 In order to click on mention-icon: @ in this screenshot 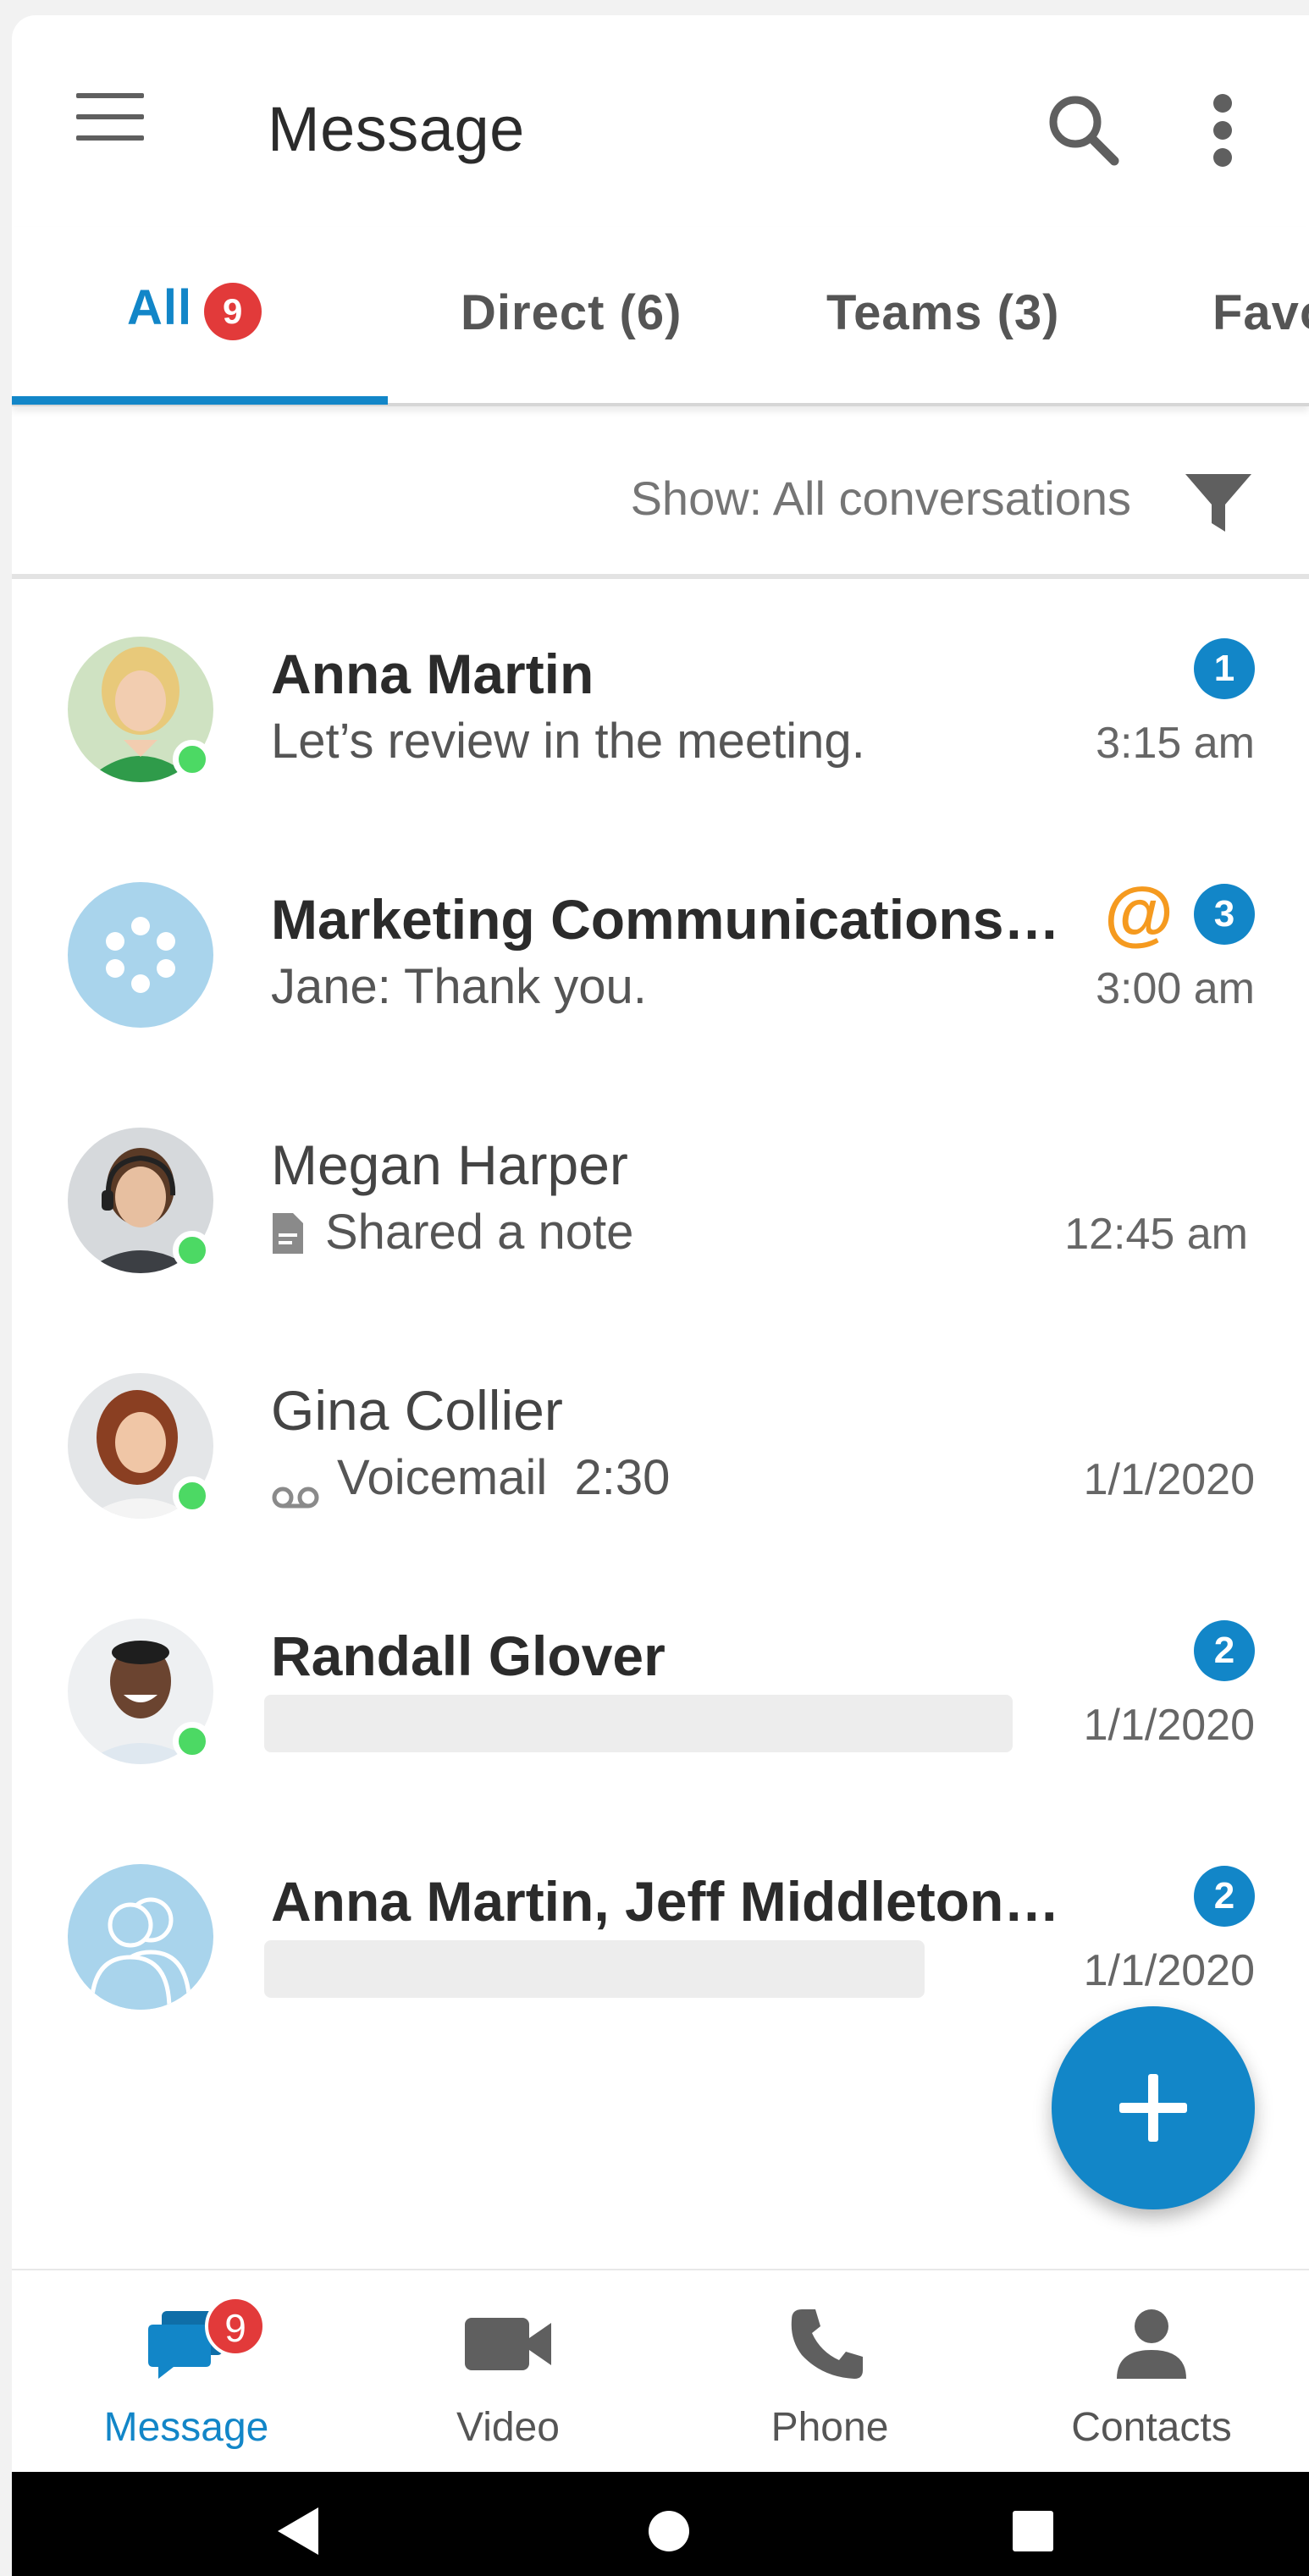, I will do `click(1139, 913)`.